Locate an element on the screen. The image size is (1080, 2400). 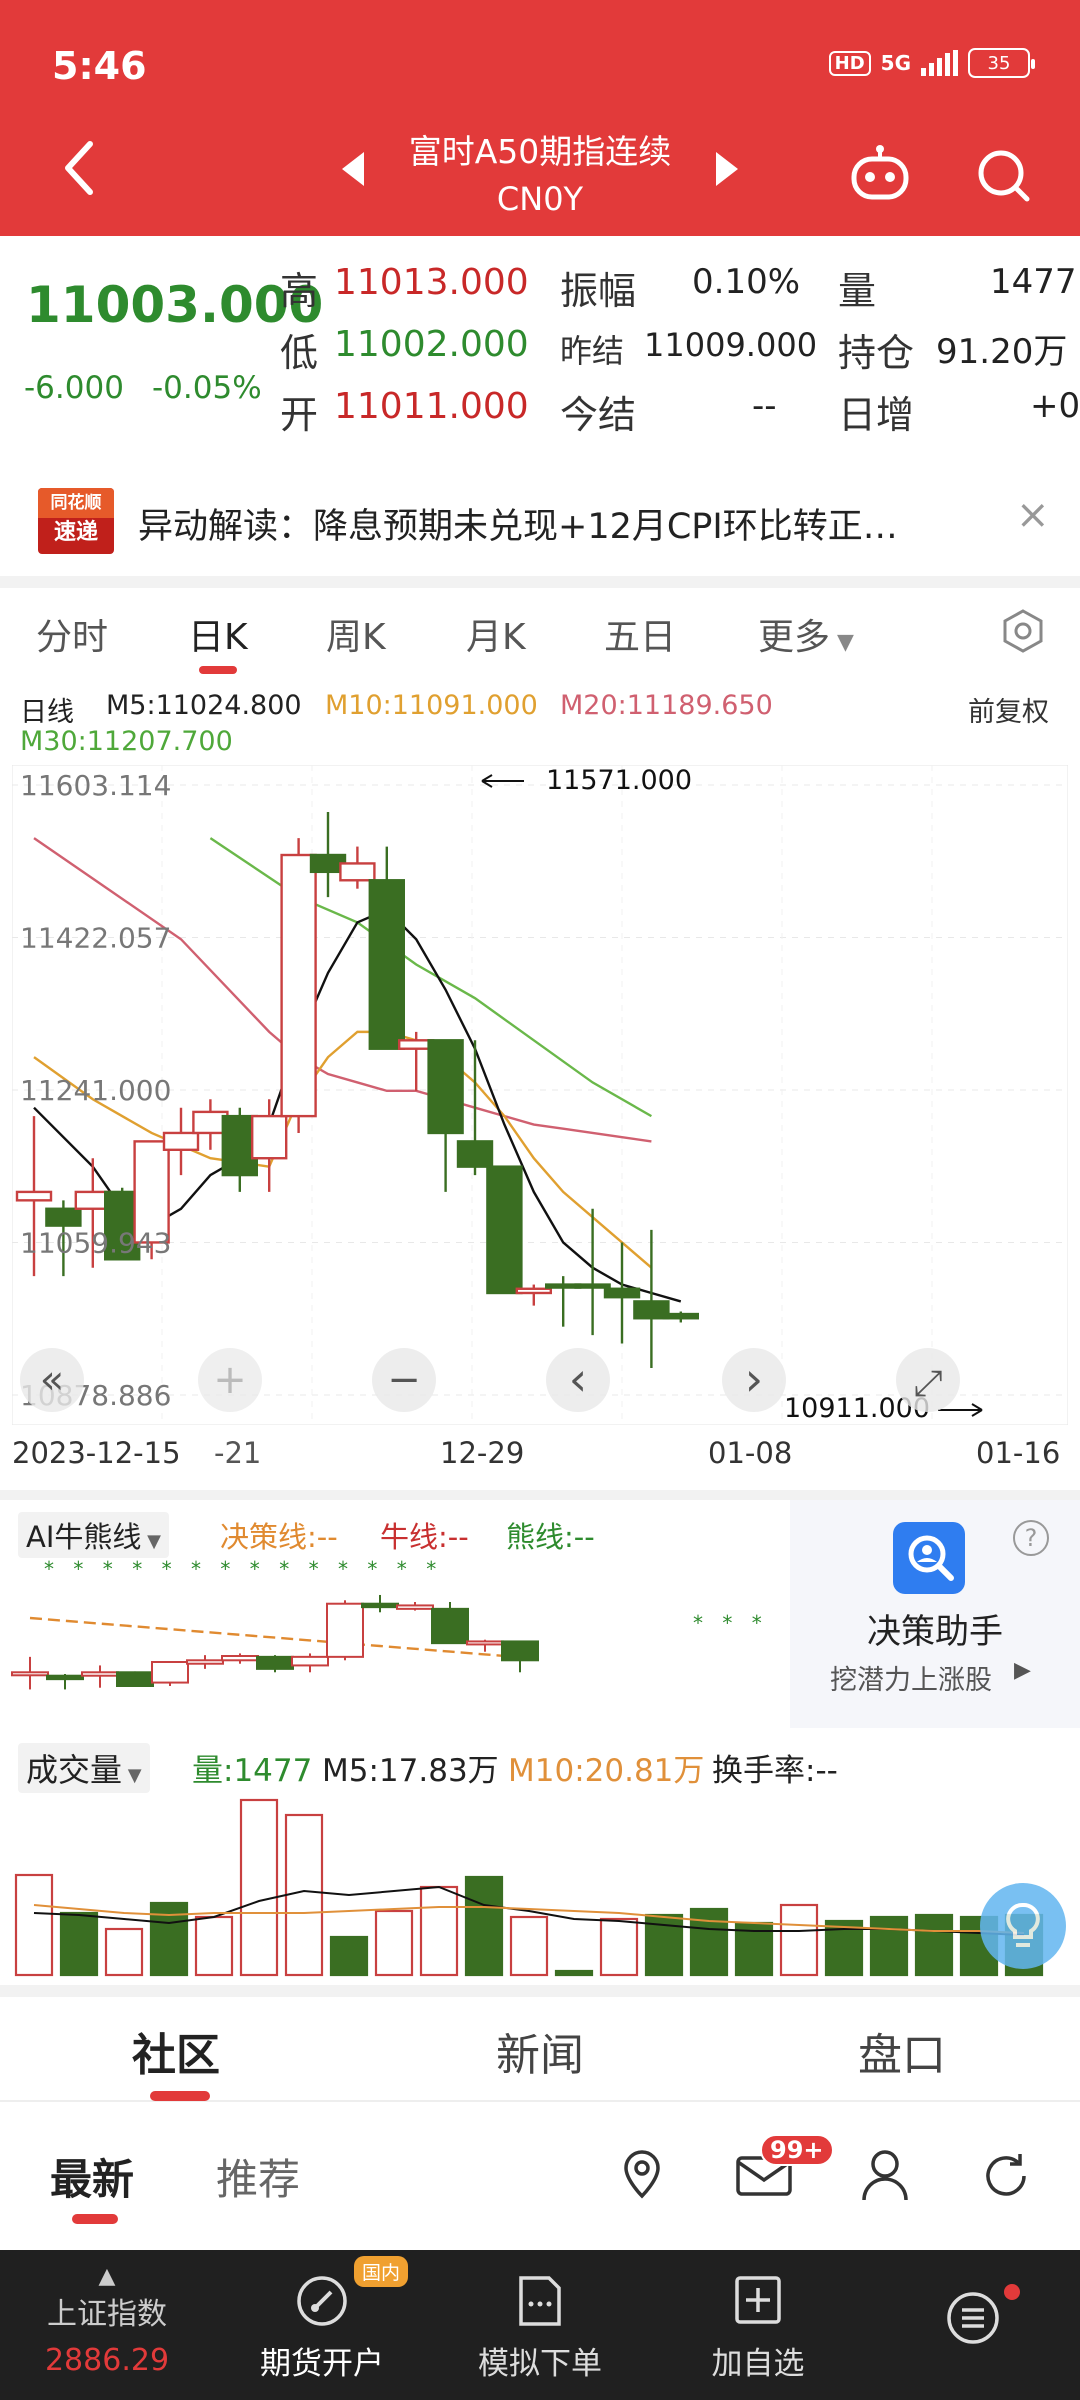
mail-badge: 99+ is located at coordinates (797, 2150).